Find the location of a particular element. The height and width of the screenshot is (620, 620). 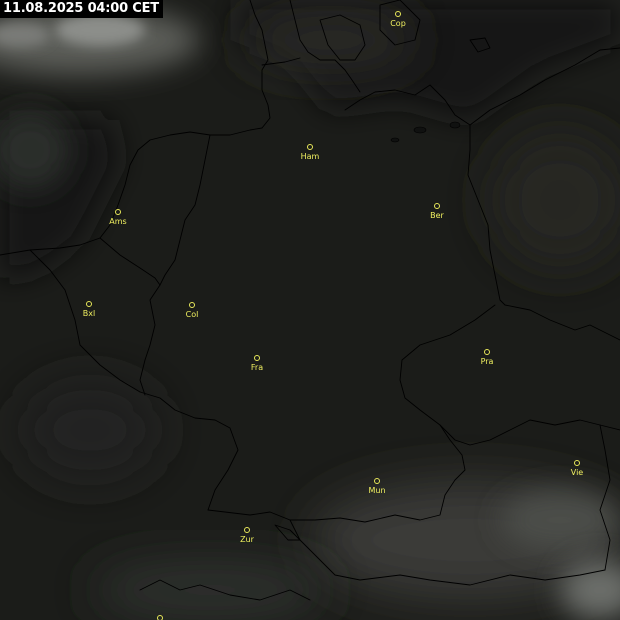

city-marker-offscreen is located at coordinates (160, 617).